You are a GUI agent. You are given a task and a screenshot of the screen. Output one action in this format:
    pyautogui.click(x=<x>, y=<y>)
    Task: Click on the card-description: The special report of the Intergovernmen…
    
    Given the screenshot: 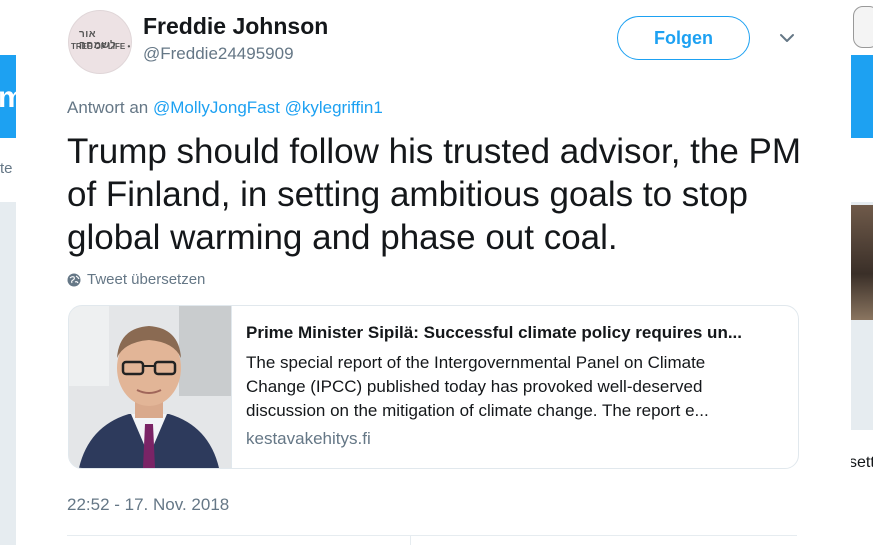 What is the action you would take?
    pyautogui.click(x=477, y=386)
    